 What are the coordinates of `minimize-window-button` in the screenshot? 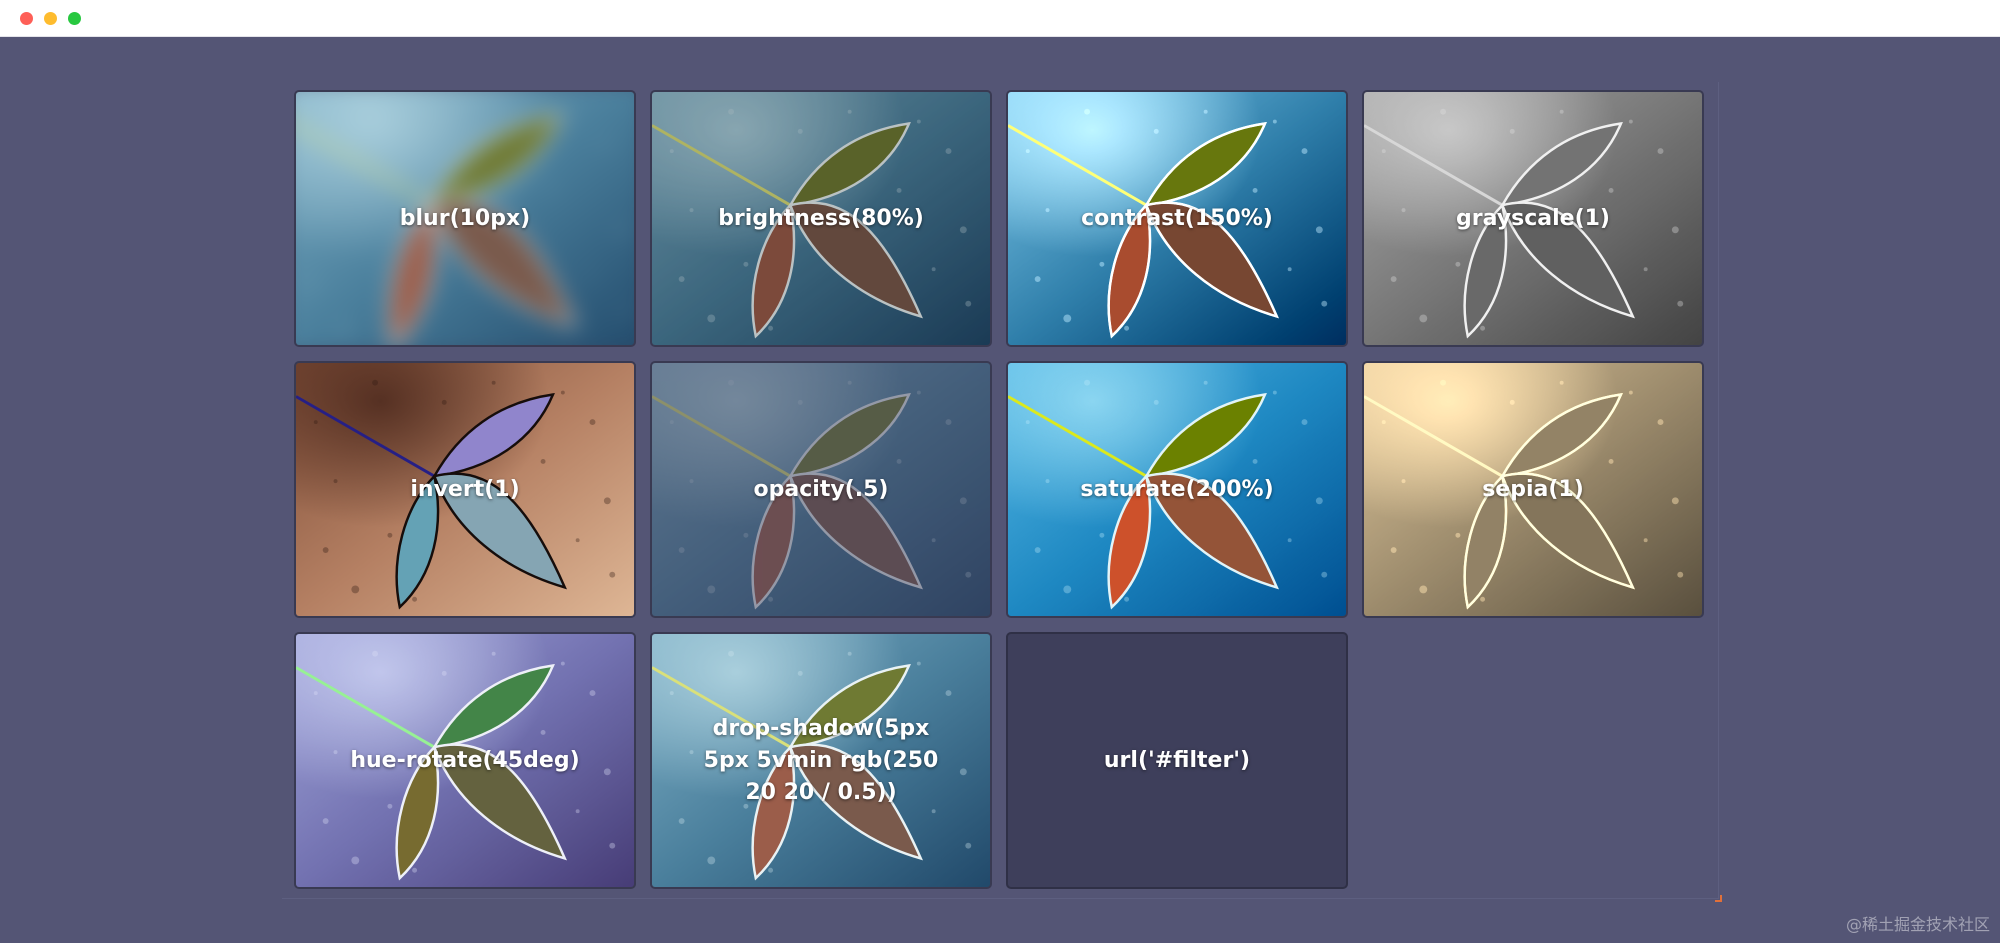 It's located at (50, 18).